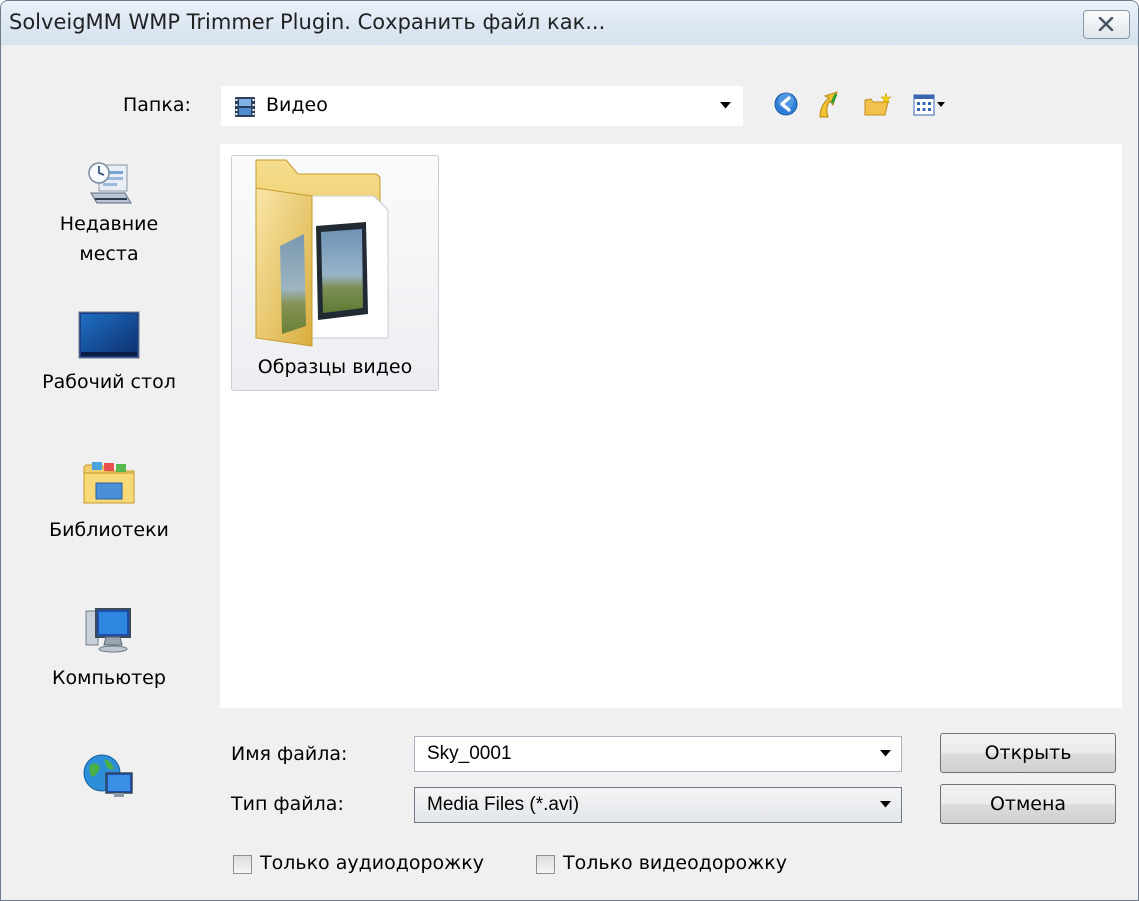  What do you see at coordinates (109, 530) in the screenshot?
I see `place-libraries-label: Библиотеки` at bounding box center [109, 530].